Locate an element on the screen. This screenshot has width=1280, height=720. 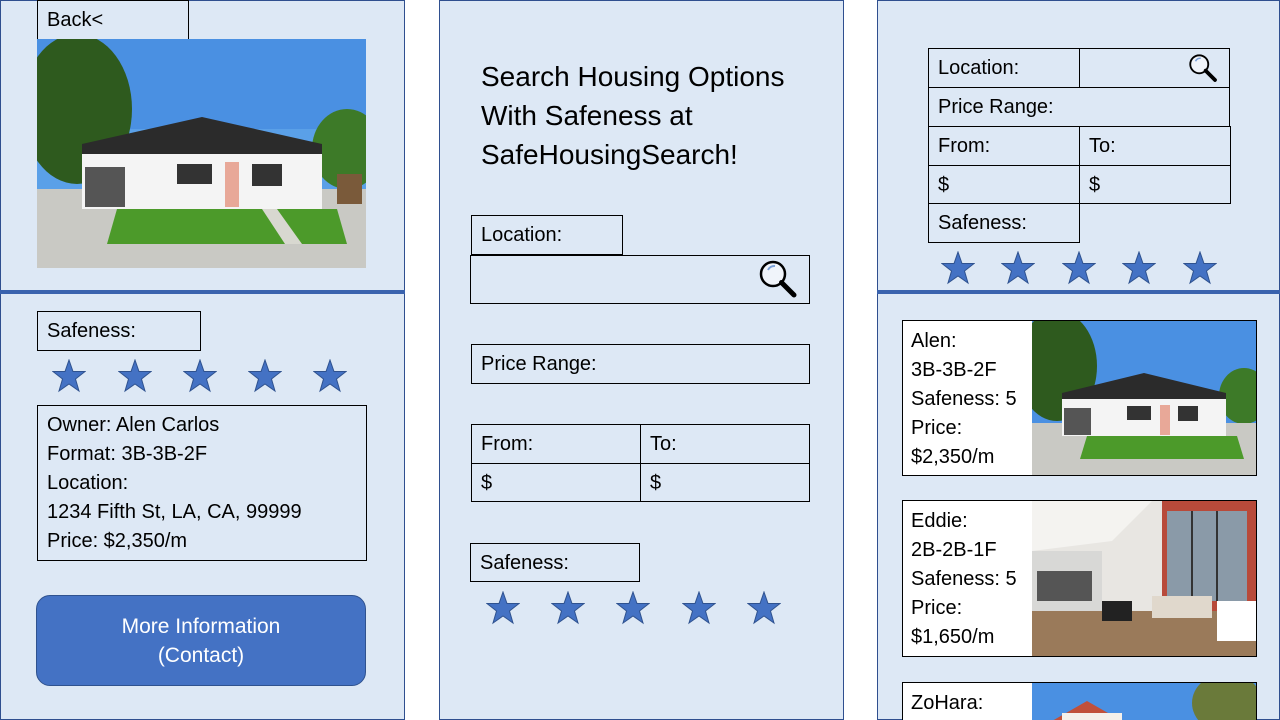
search-title-line: Search Housing Options is located at coordinates (633, 76).